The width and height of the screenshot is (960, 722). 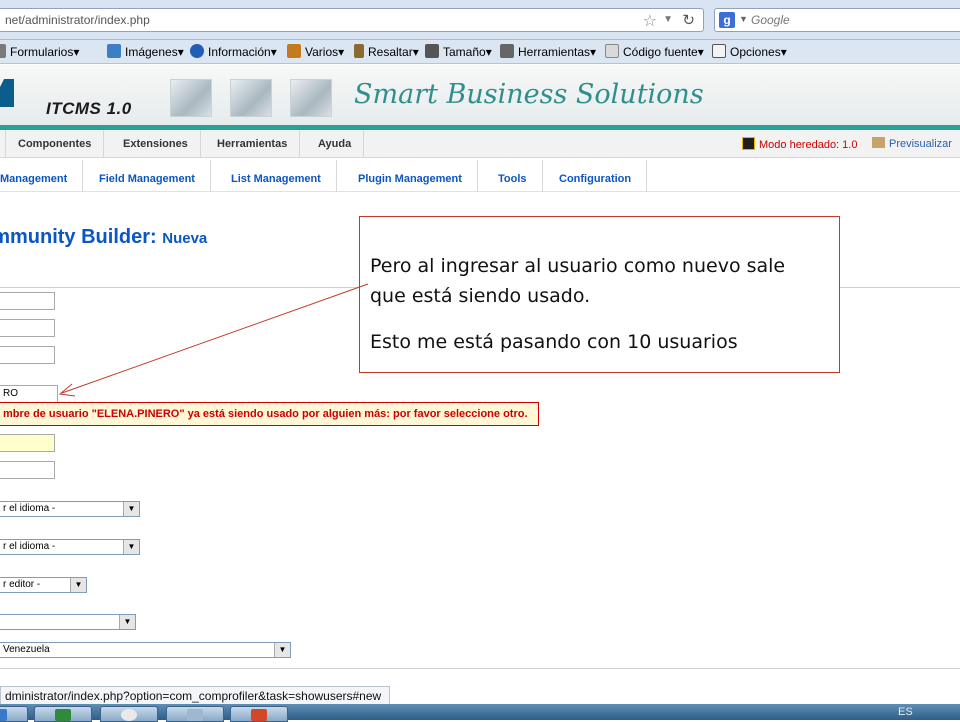 I want to click on header-photo-meeting, so click(x=251, y=98).